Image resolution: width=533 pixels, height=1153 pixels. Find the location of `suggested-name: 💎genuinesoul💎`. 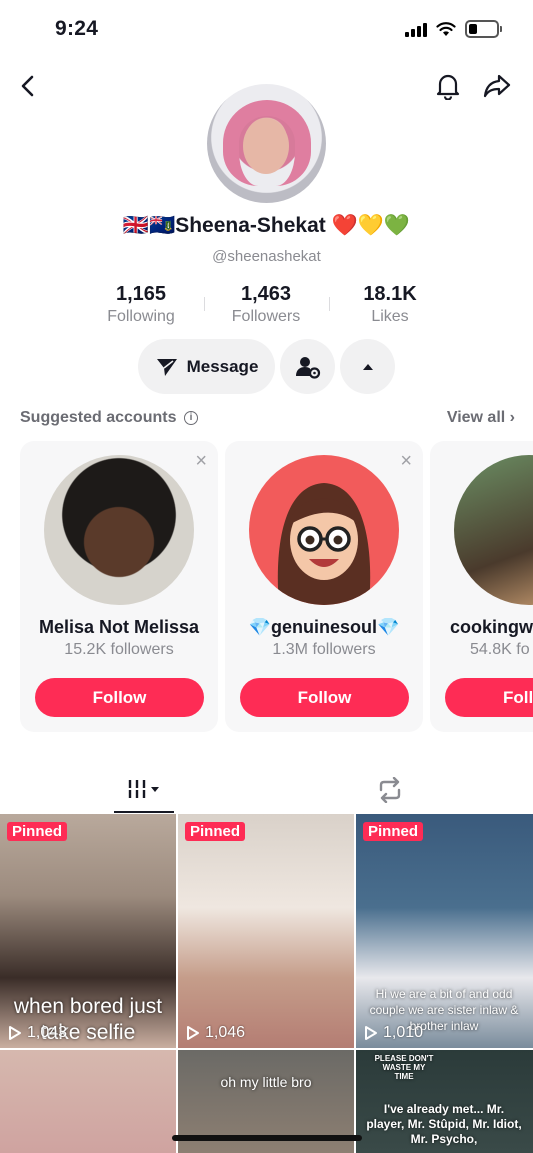

suggested-name: 💎genuinesoul💎 is located at coordinates (324, 627).